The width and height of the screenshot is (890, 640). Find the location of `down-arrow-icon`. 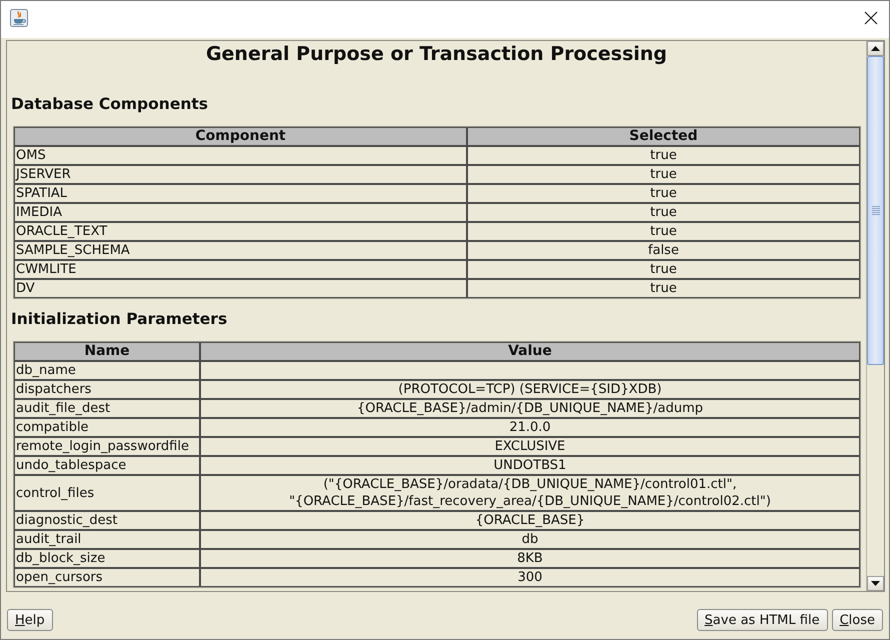

down-arrow-icon is located at coordinates (875, 583).